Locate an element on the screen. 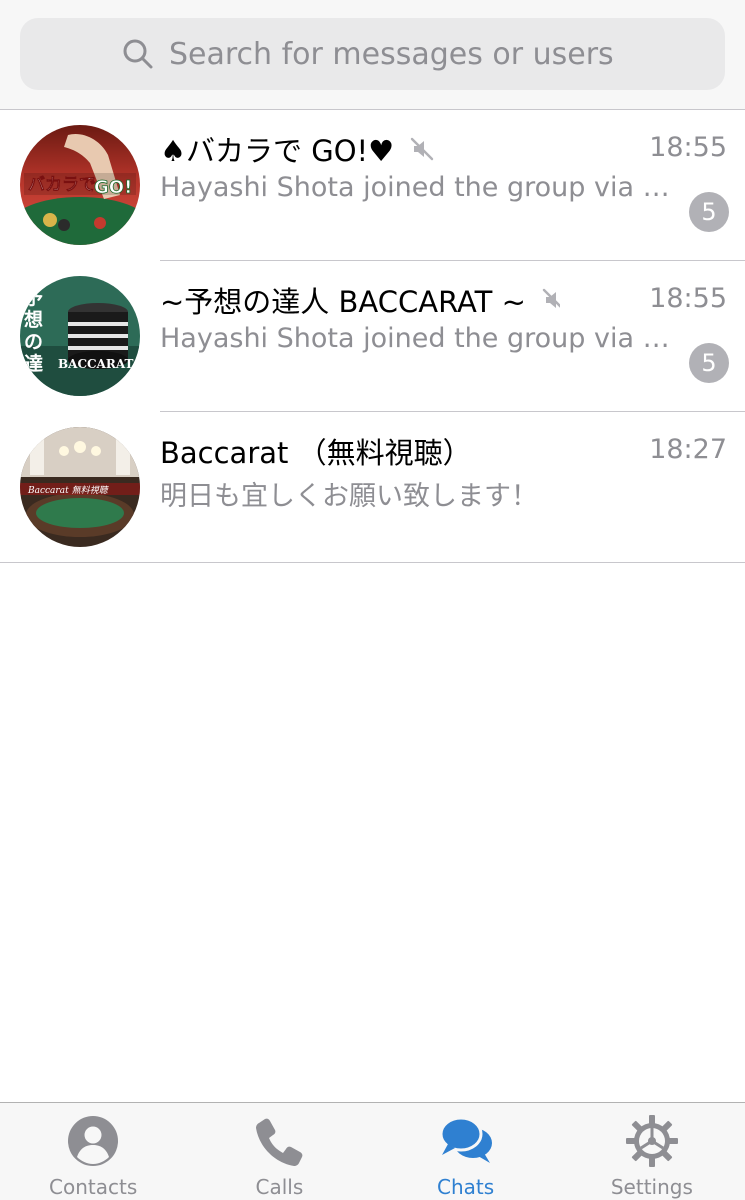  tab-settings: Settings is located at coordinates (652, 1151).